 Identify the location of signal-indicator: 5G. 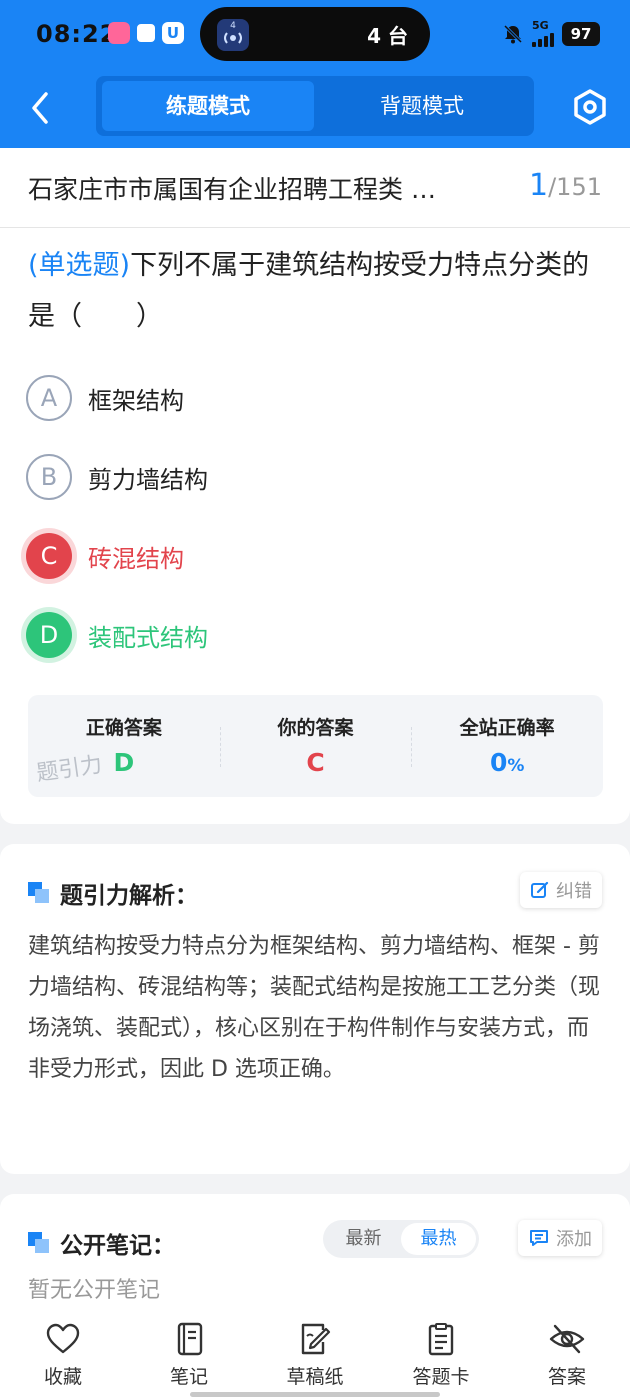
(543, 33).